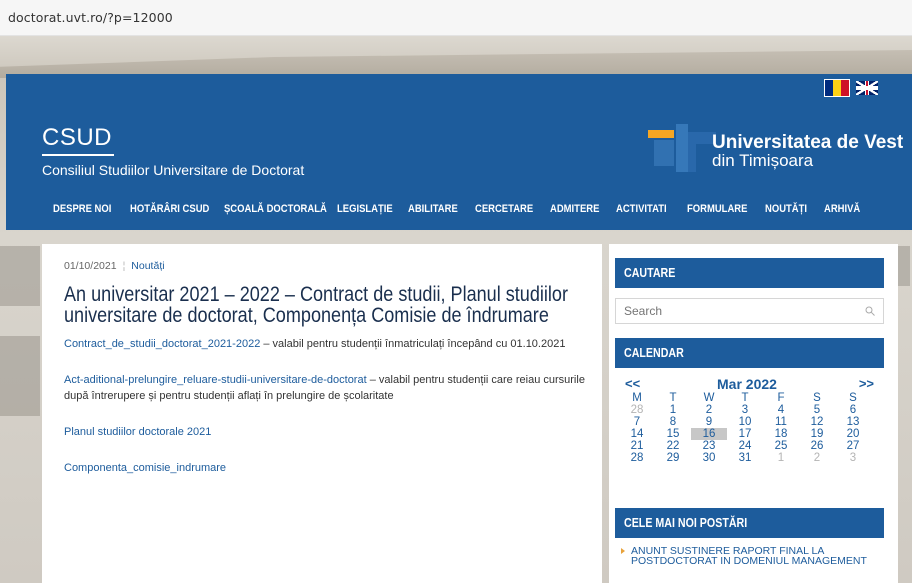 The width and height of the screenshot is (912, 583). I want to click on calendar-weekday: W, so click(709, 398).